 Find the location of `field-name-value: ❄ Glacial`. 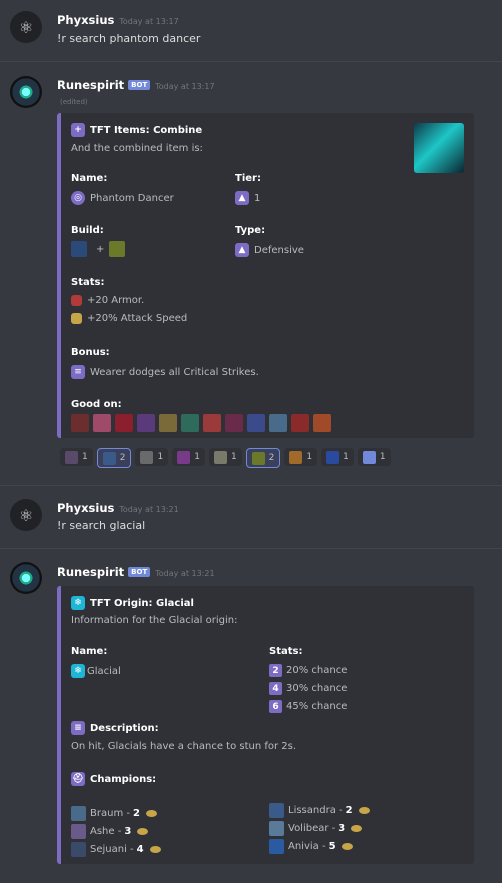

field-name-value: ❄ Glacial is located at coordinates (96, 671).